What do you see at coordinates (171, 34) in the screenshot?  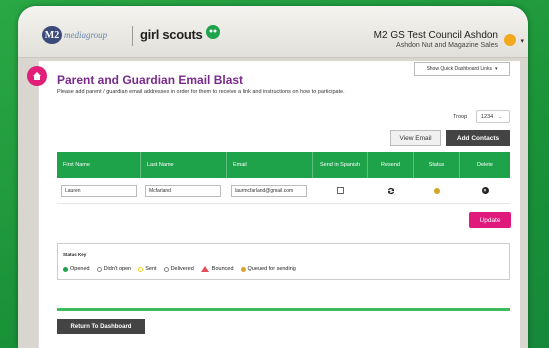 I see `girlscouts-logo-text: girl scouts` at bounding box center [171, 34].